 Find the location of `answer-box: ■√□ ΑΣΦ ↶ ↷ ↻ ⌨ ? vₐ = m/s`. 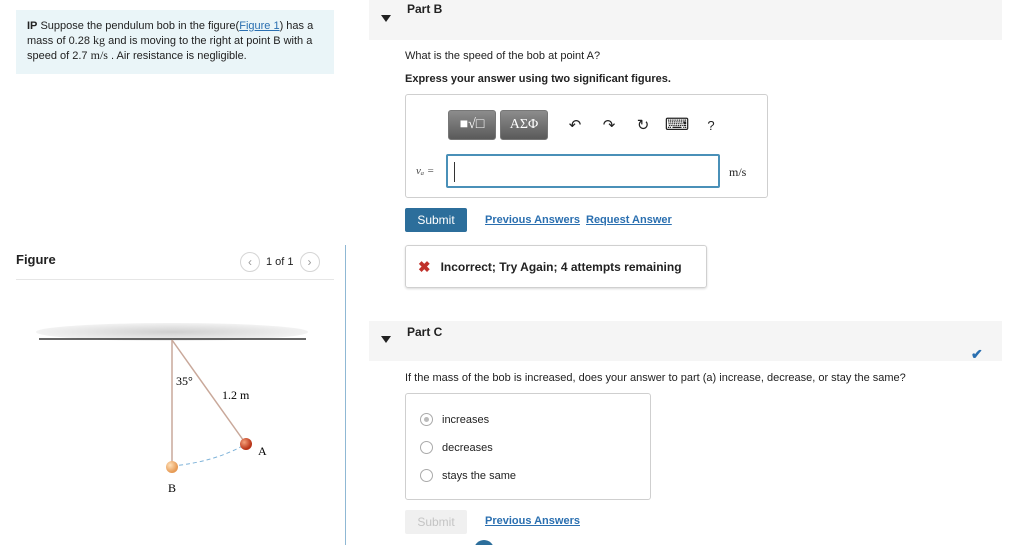

answer-box: ■√□ ΑΣΦ ↶ ↷ ↻ ⌨ ? vₐ = m/s is located at coordinates (586, 146).